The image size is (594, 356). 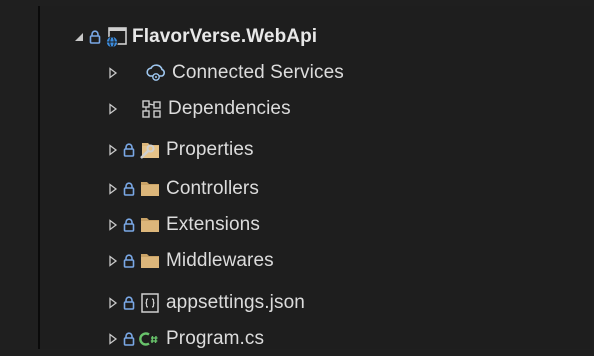 I want to click on tree-item-label: Connected Services, so click(x=258, y=72).